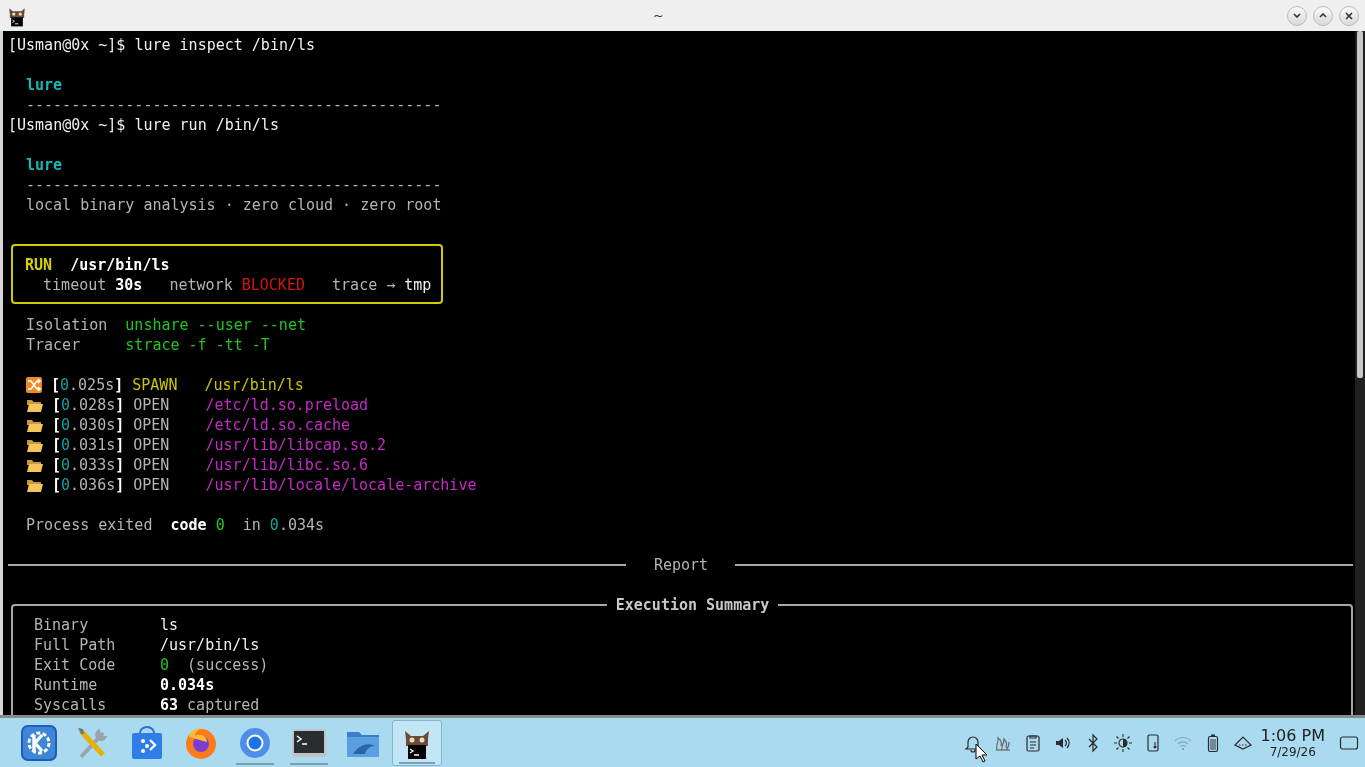 The height and width of the screenshot is (767, 1365). What do you see at coordinates (692, 605) in the screenshot?
I see `panel-title: Execution Summary` at bounding box center [692, 605].